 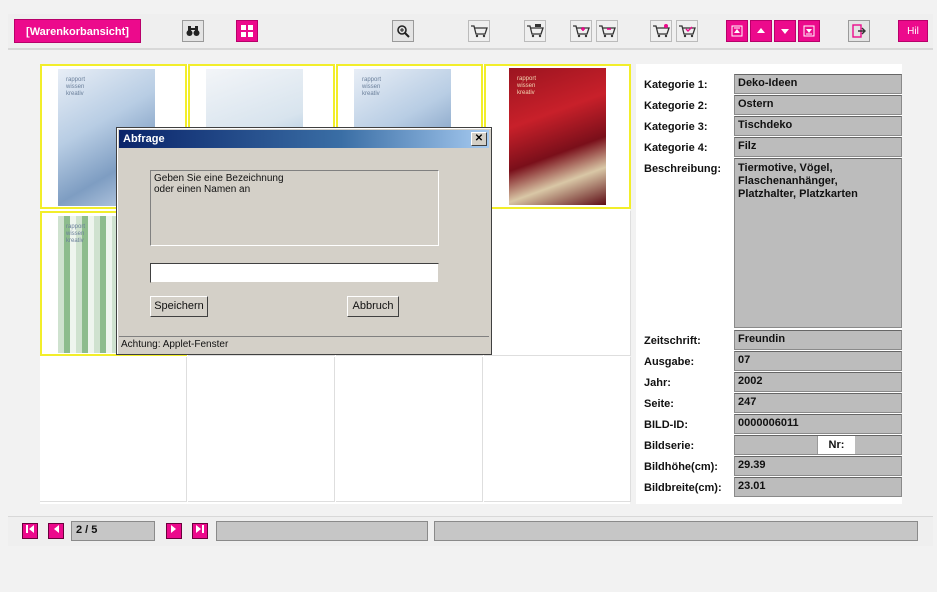 I want to click on nr-label: Nr:, so click(x=836, y=445).